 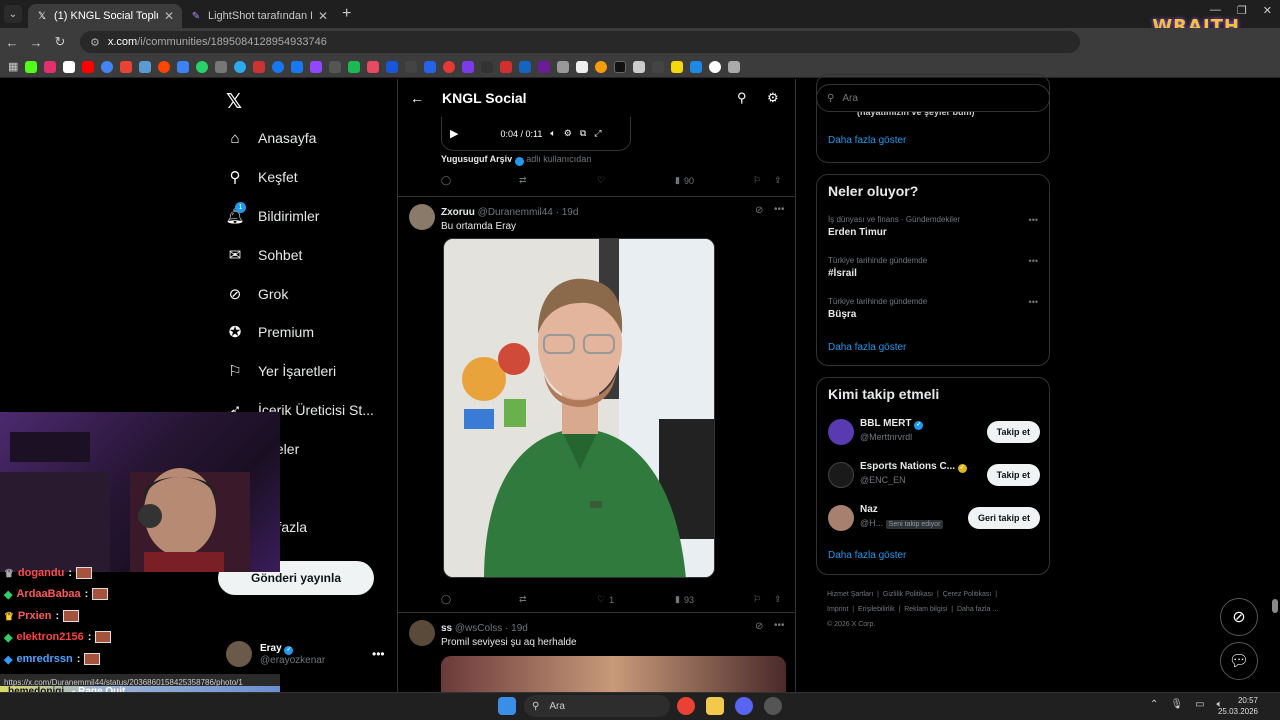 I want to click on close-tab-icon: ✕, so click(x=169, y=16).